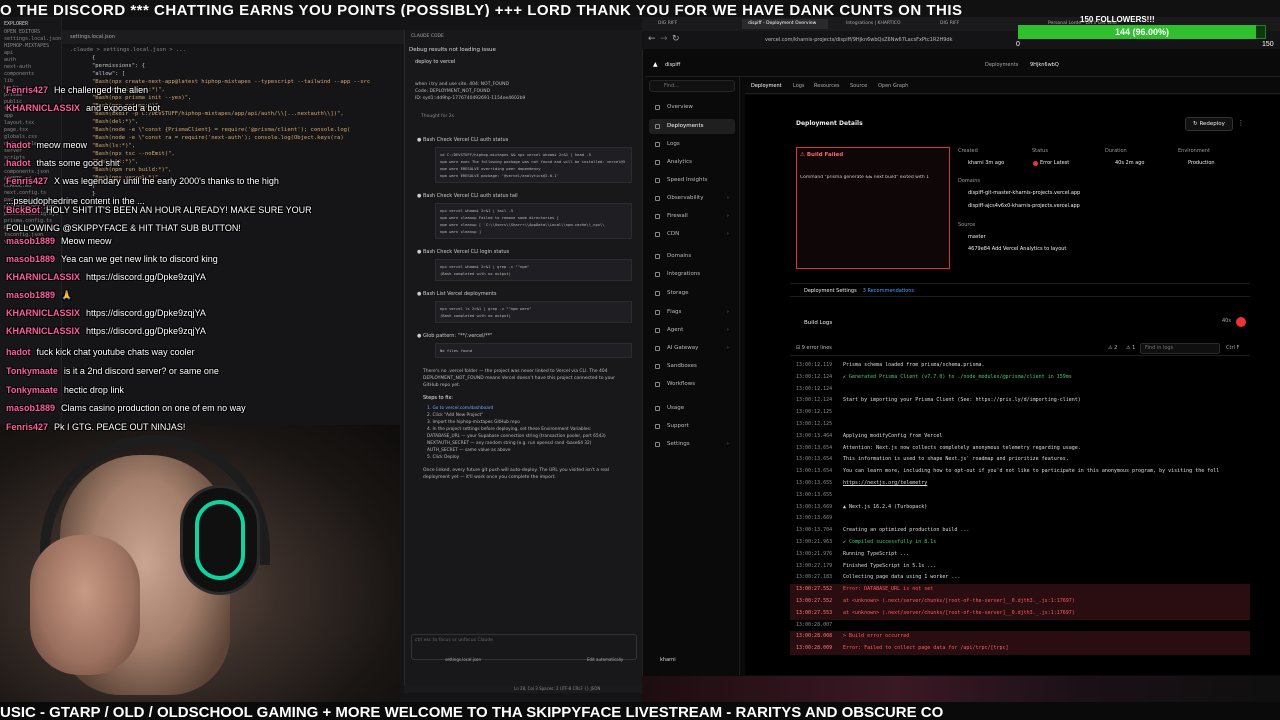 The image size is (1280, 720). What do you see at coordinates (977, 237) in the screenshot?
I see `source-branch: master` at bounding box center [977, 237].